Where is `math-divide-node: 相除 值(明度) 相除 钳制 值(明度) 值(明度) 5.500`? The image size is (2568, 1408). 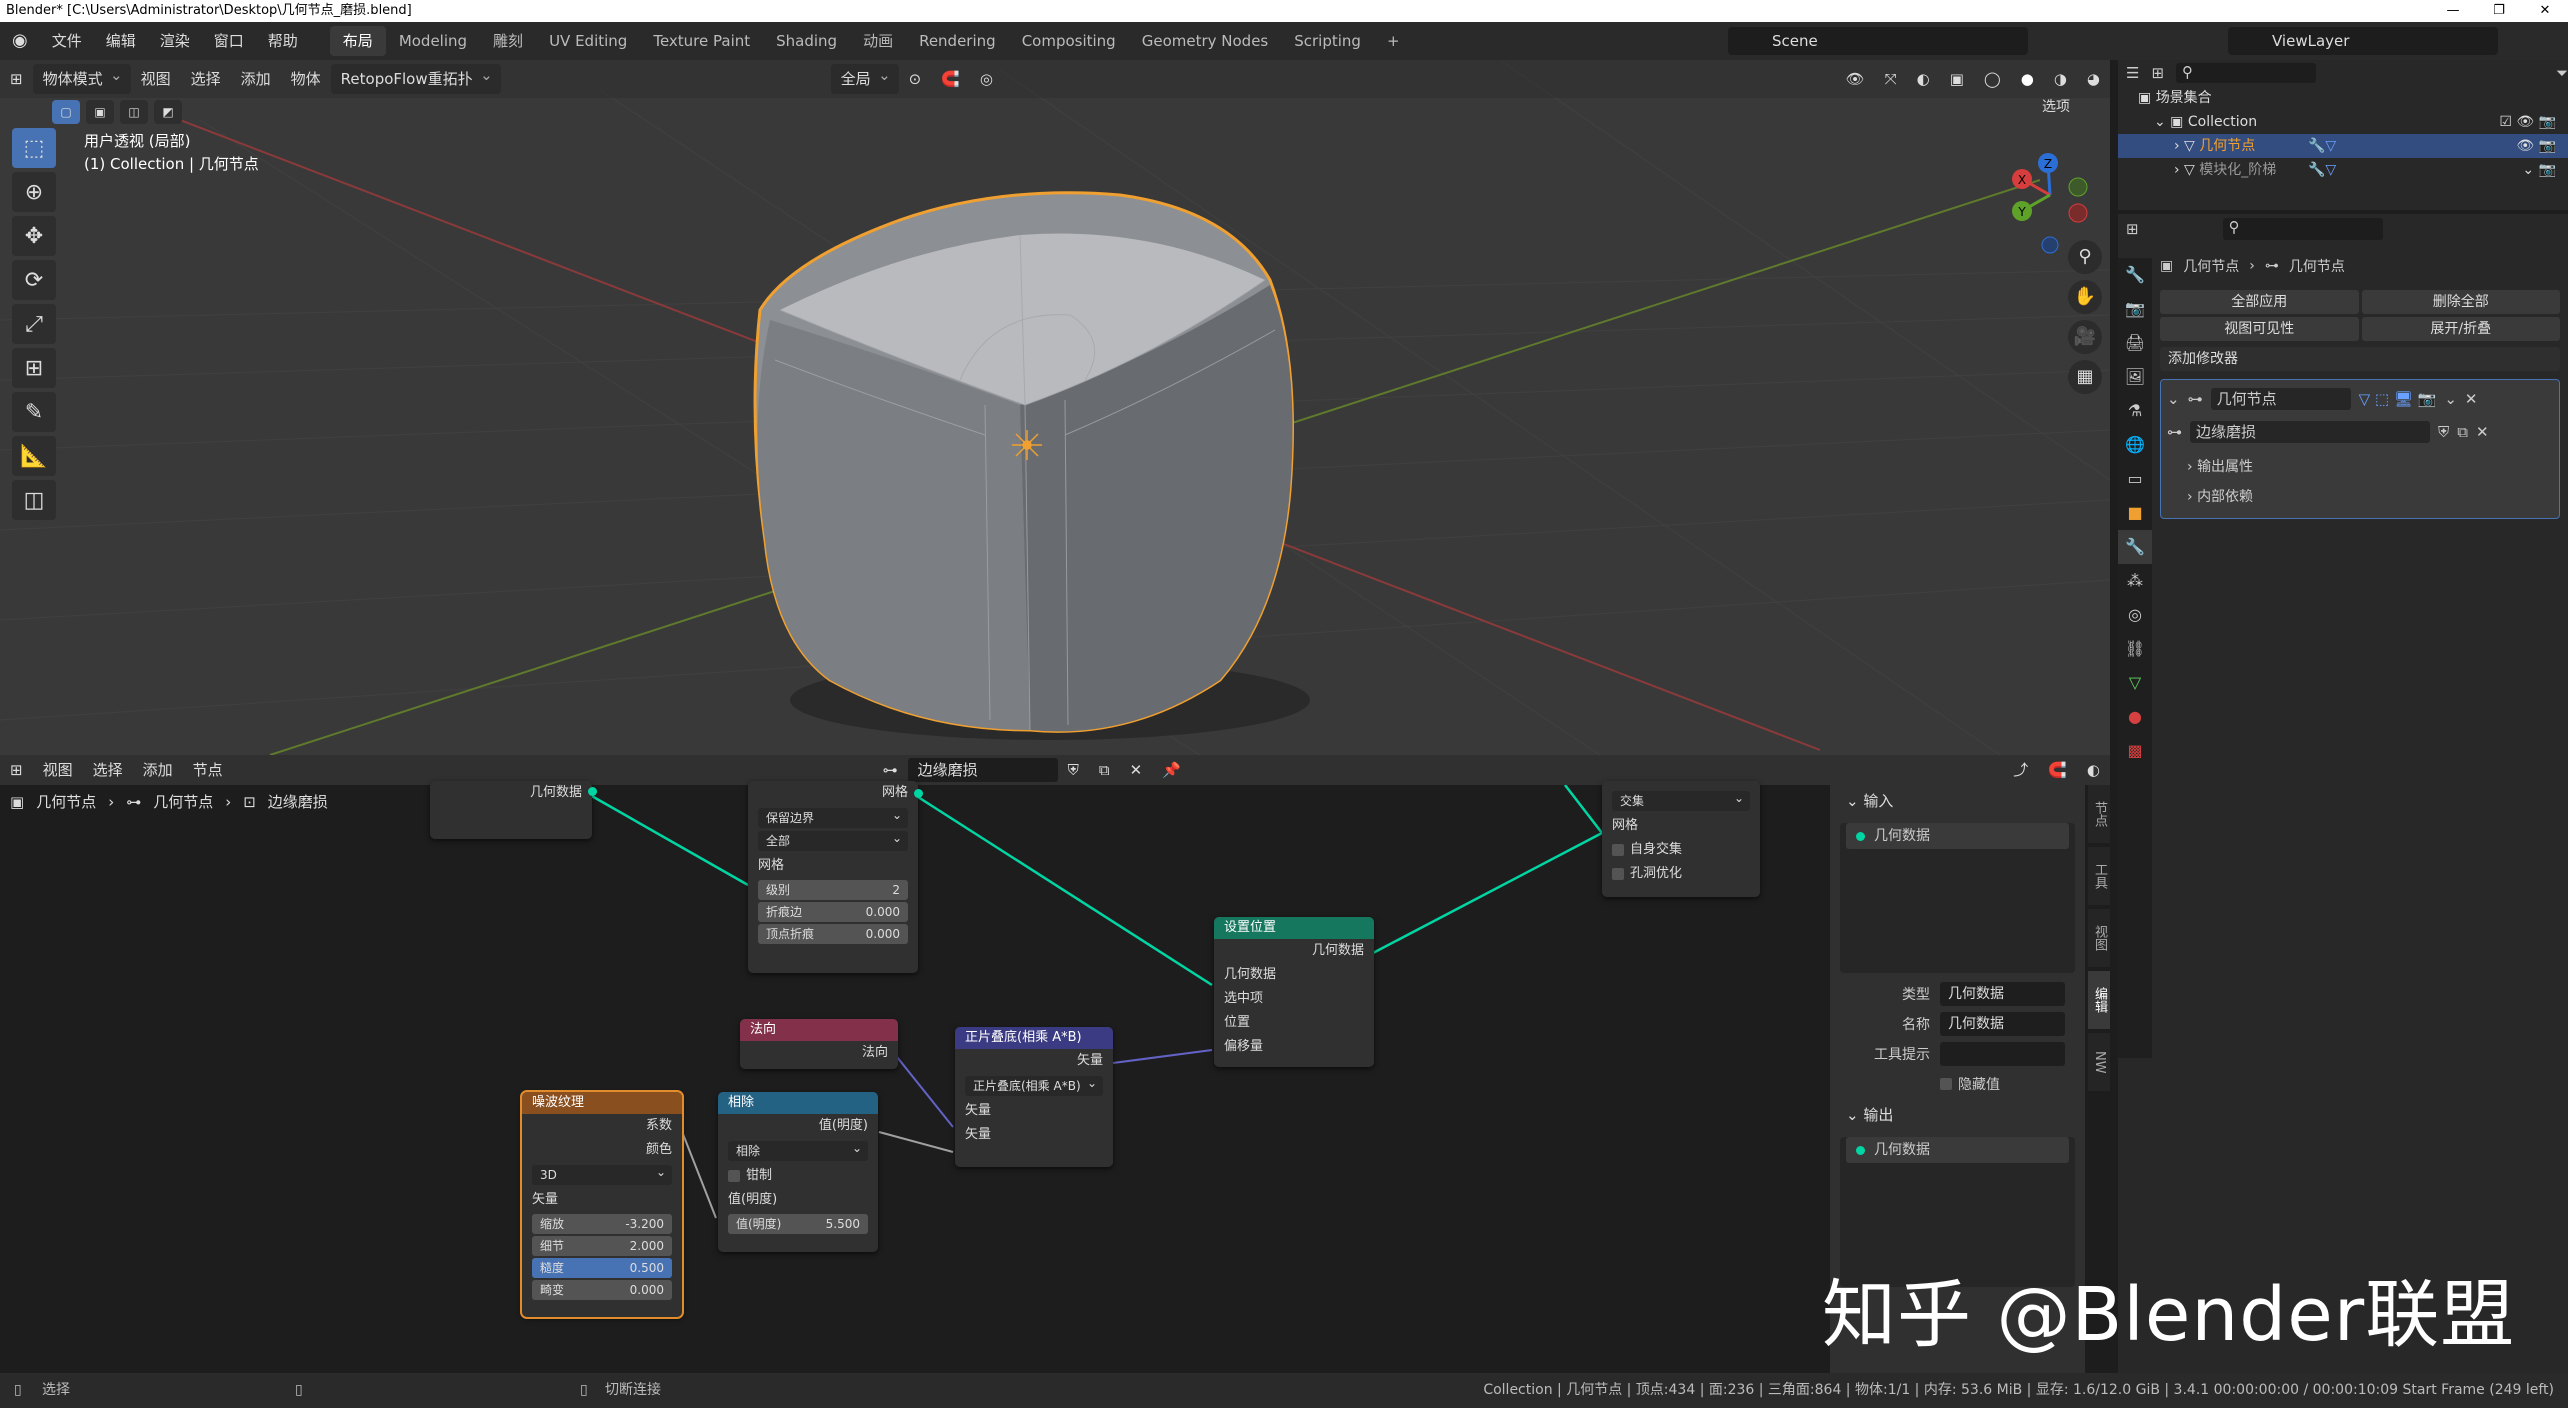 math-divide-node: 相除 值(明度) 相除 钳制 值(明度) 值(明度) 5.500 is located at coordinates (798, 1172).